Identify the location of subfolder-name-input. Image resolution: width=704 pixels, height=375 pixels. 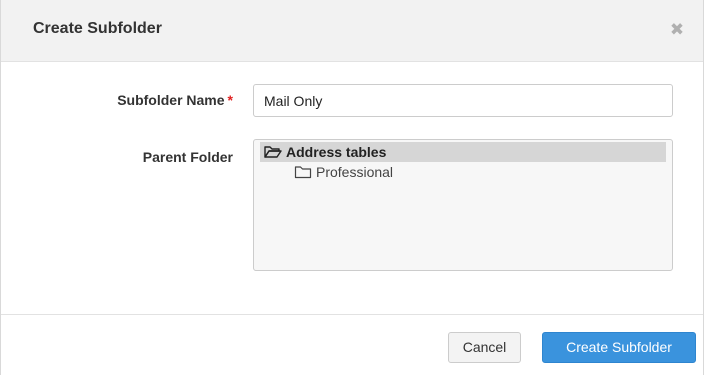
(463, 100).